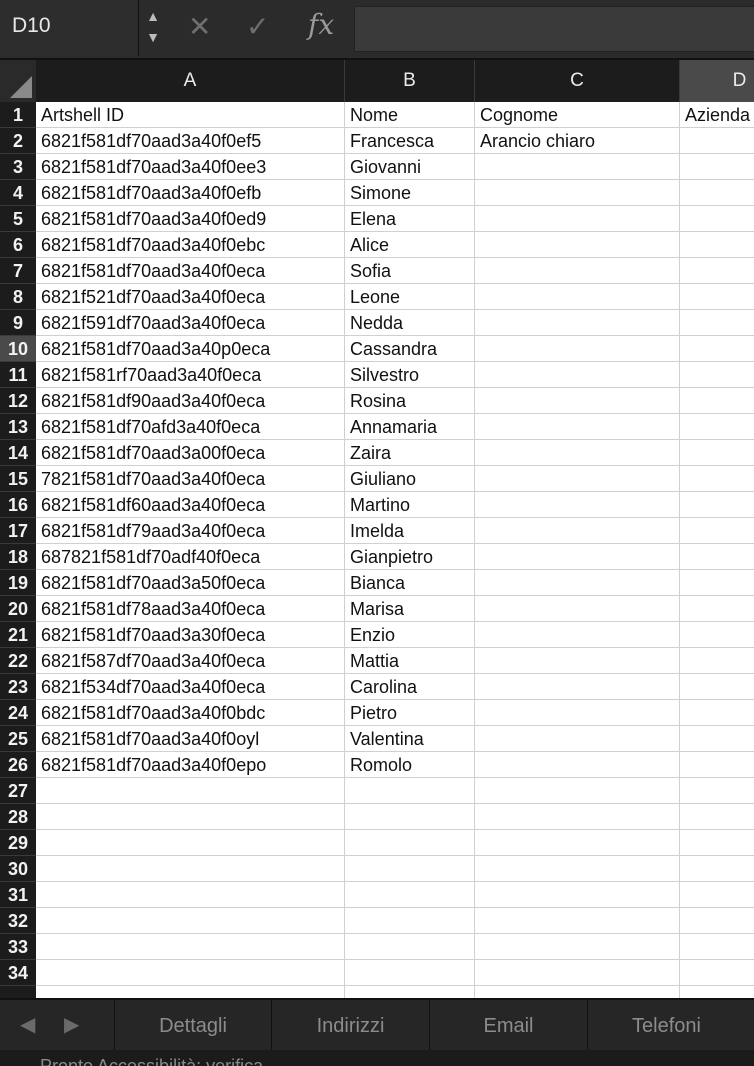 The image size is (754, 1066). I want to click on cell-c26, so click(577, 765).